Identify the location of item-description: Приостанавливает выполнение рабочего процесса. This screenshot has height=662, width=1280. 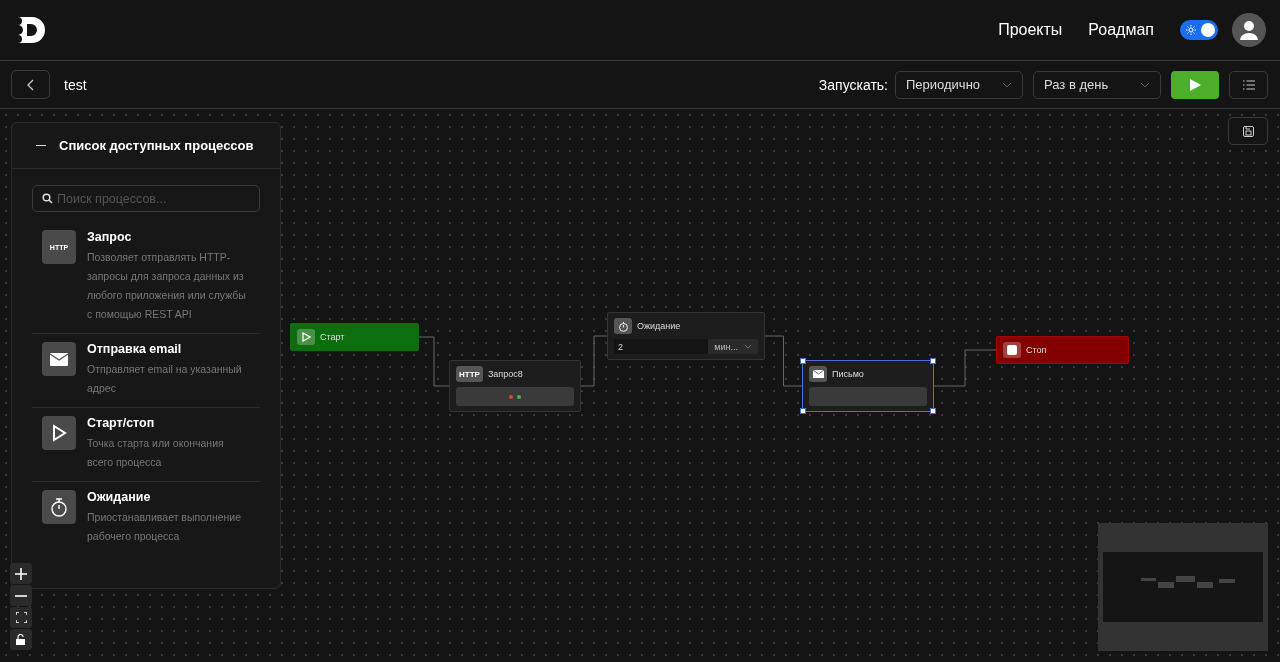
(165, 527).